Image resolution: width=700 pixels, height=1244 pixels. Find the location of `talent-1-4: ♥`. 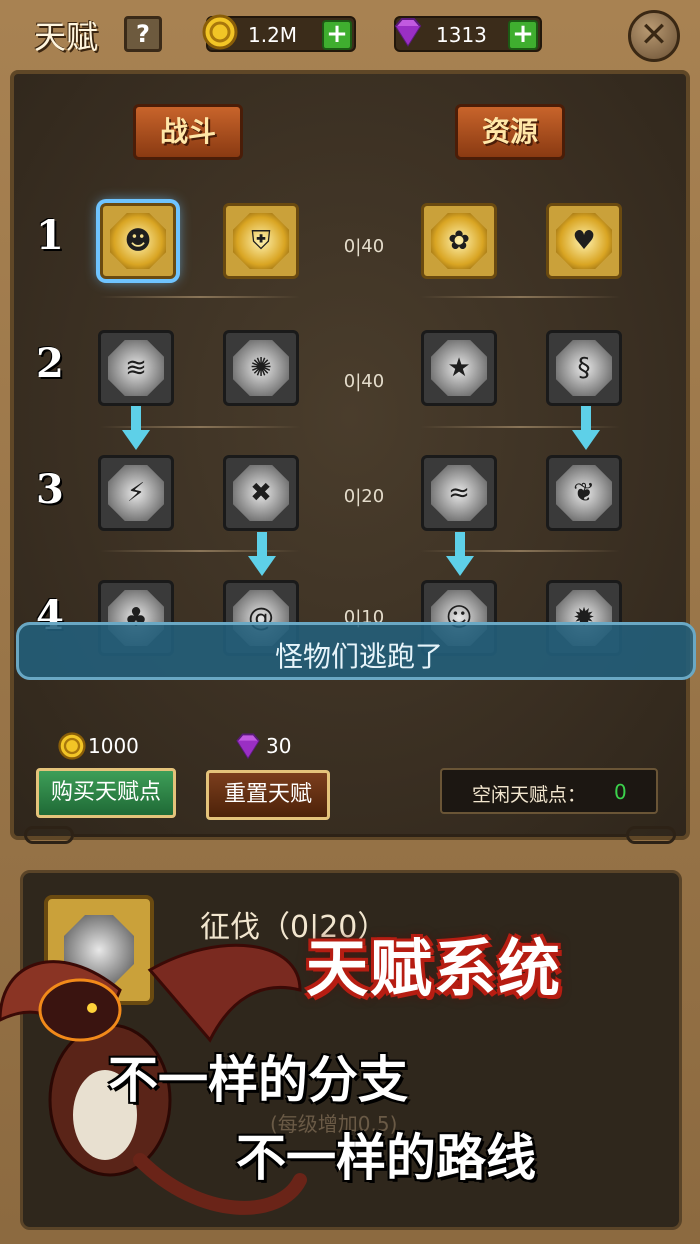

talent-1-4: ♥ is located at coordinates (584, 241).